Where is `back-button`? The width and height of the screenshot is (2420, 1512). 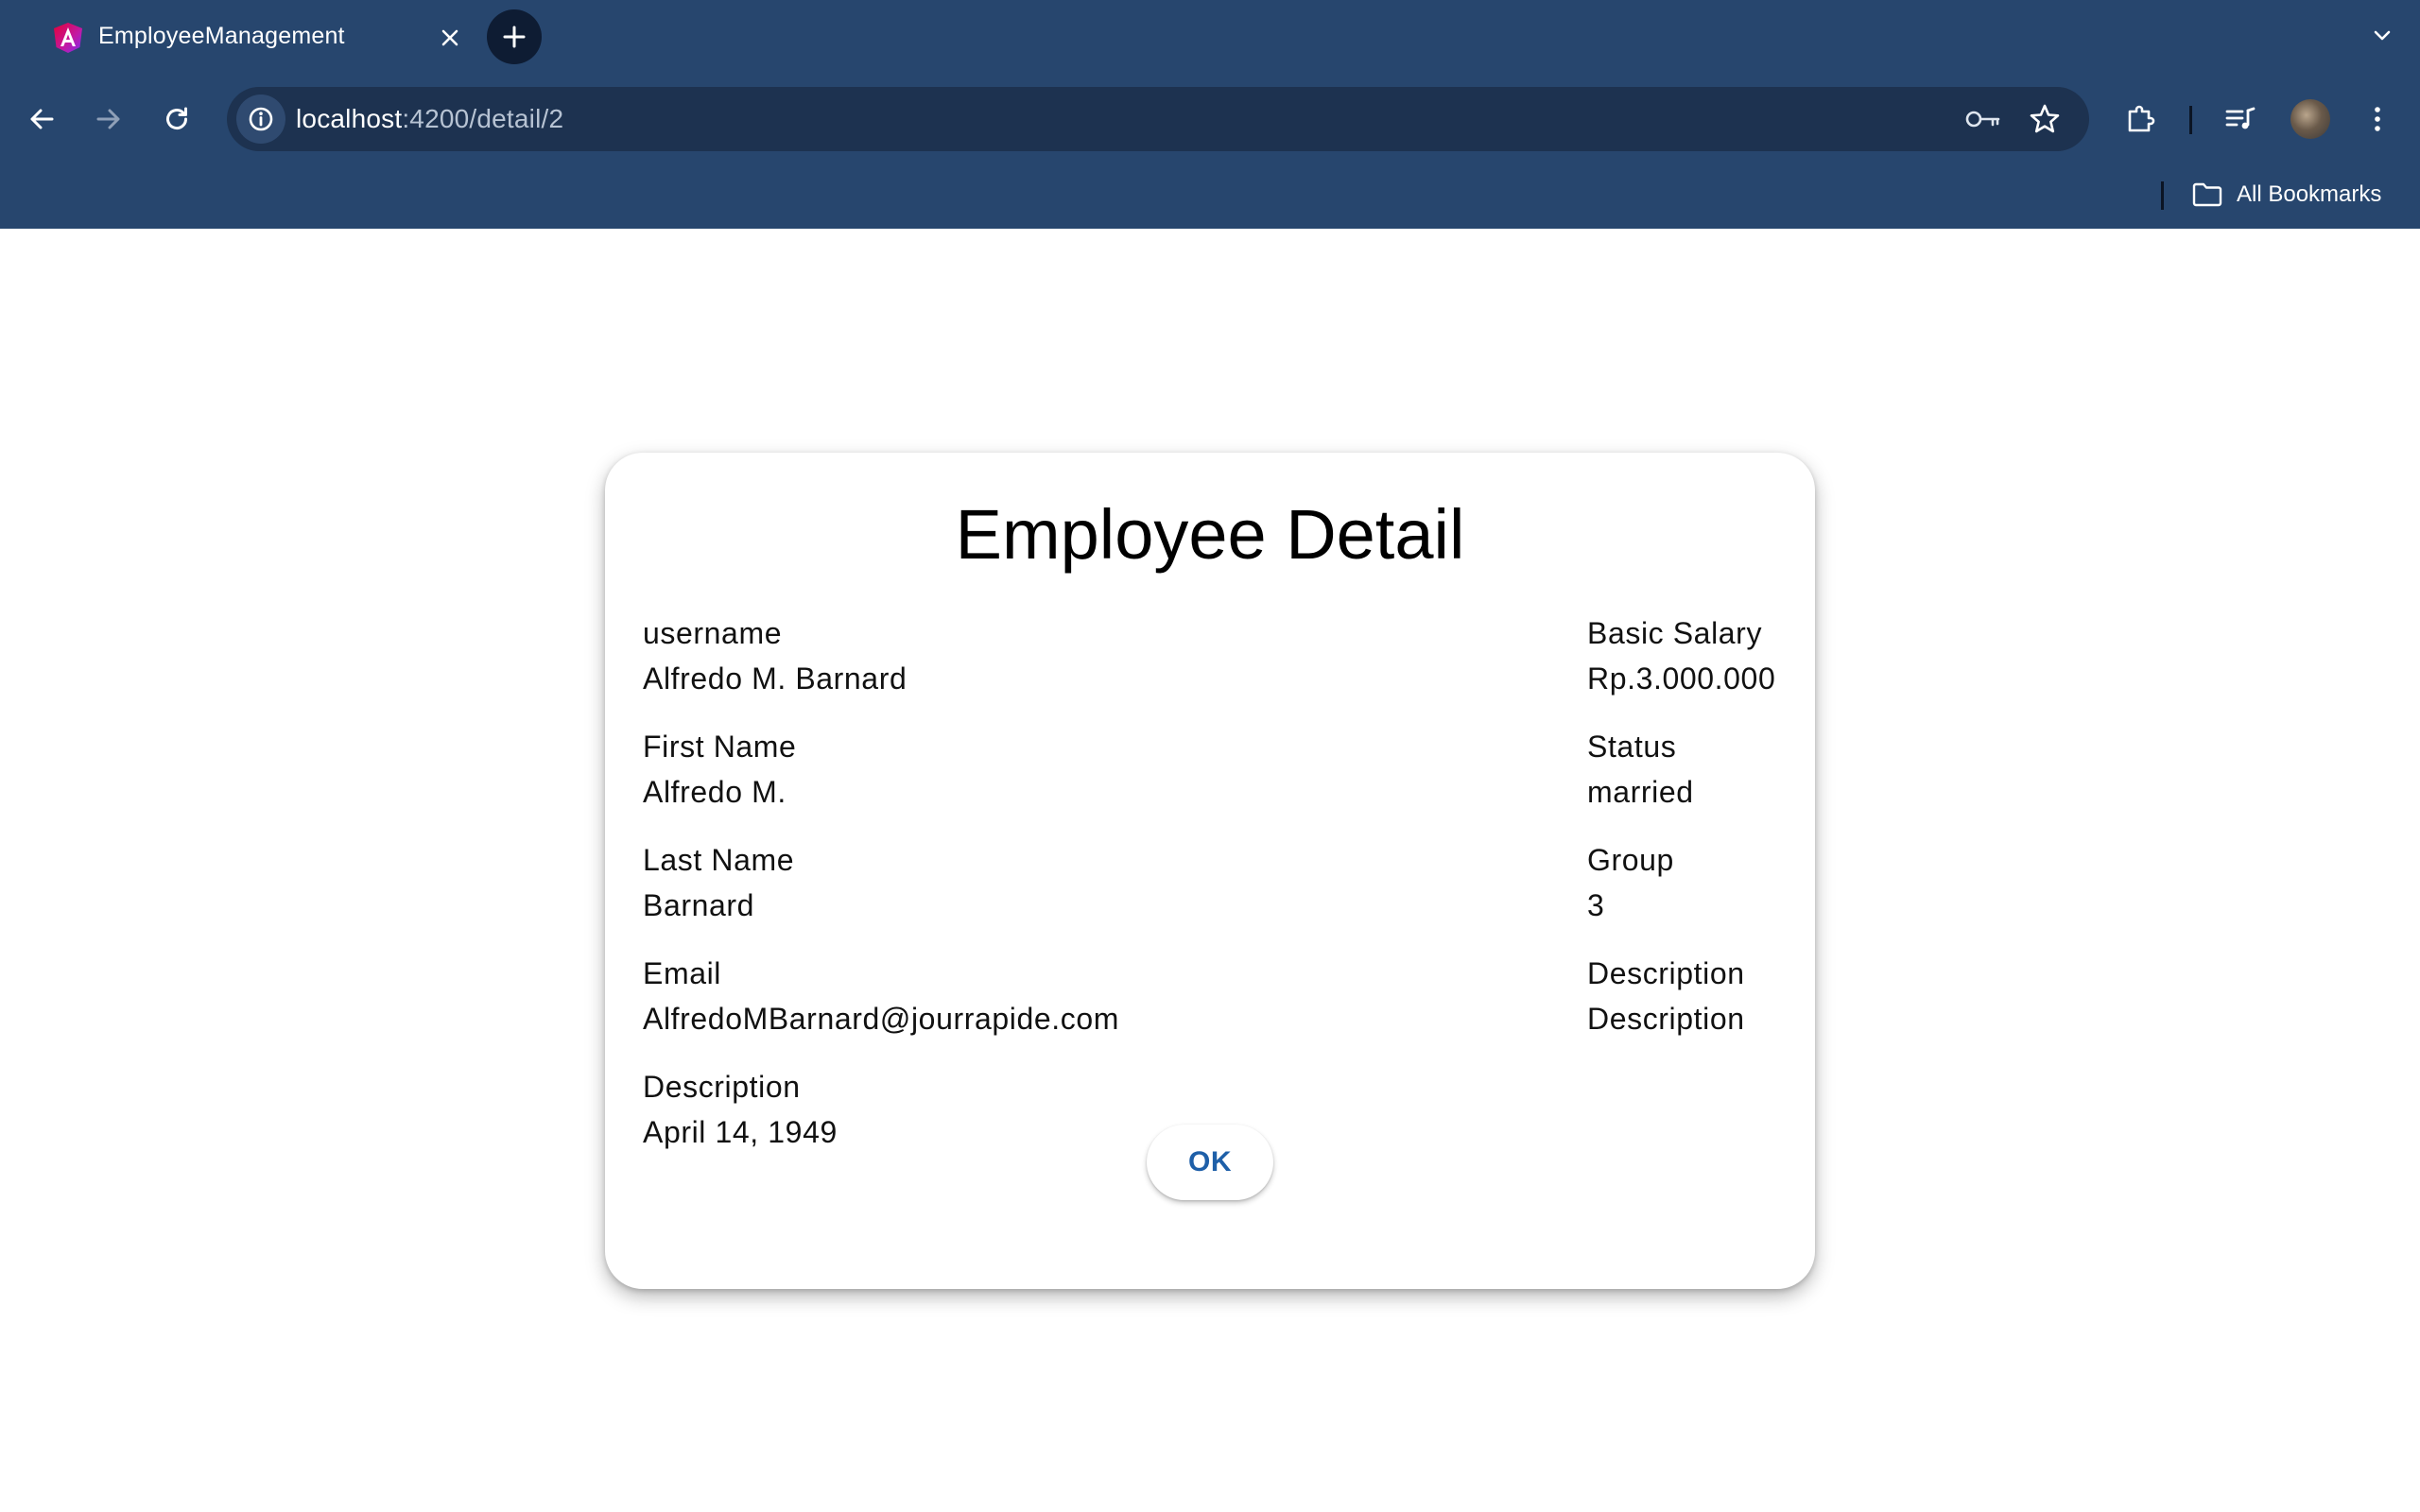 back-button is located at coordinates (41, 119).